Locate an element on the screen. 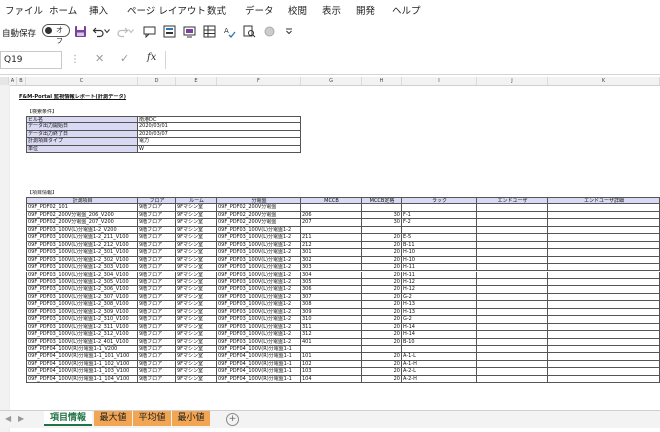 Image resolution: width=660 pixels, height=432 pixels. select-all-corner is located at coordinates (4, 81).